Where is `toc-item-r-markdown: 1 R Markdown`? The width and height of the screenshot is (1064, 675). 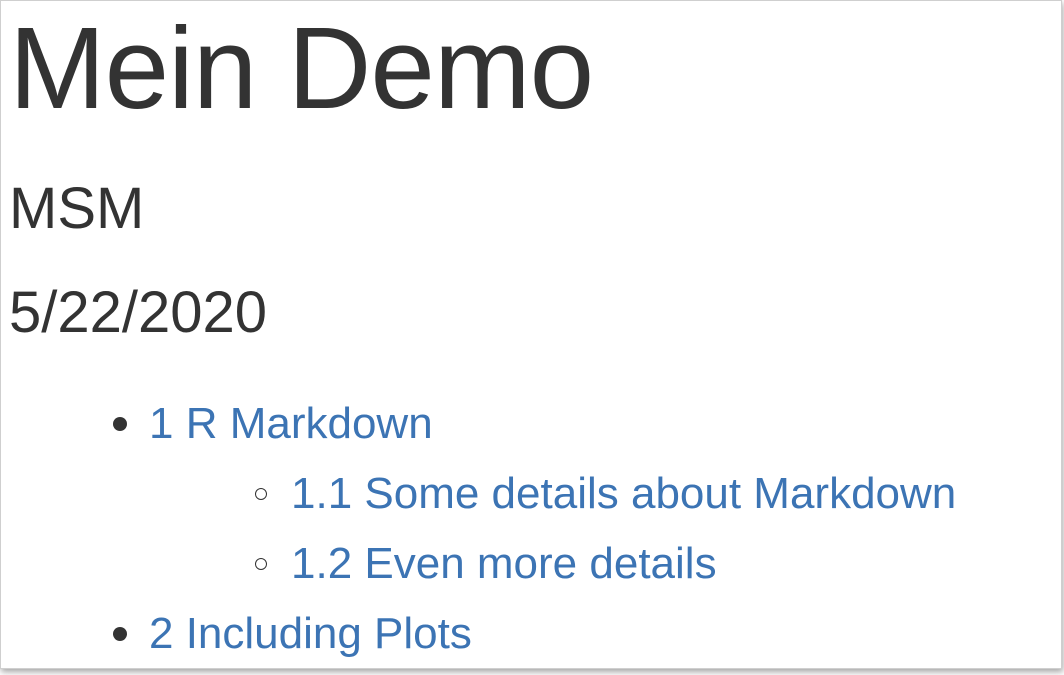 toc-item-r-markdown: 1 R Markdown is located at coordinates (478, 424).